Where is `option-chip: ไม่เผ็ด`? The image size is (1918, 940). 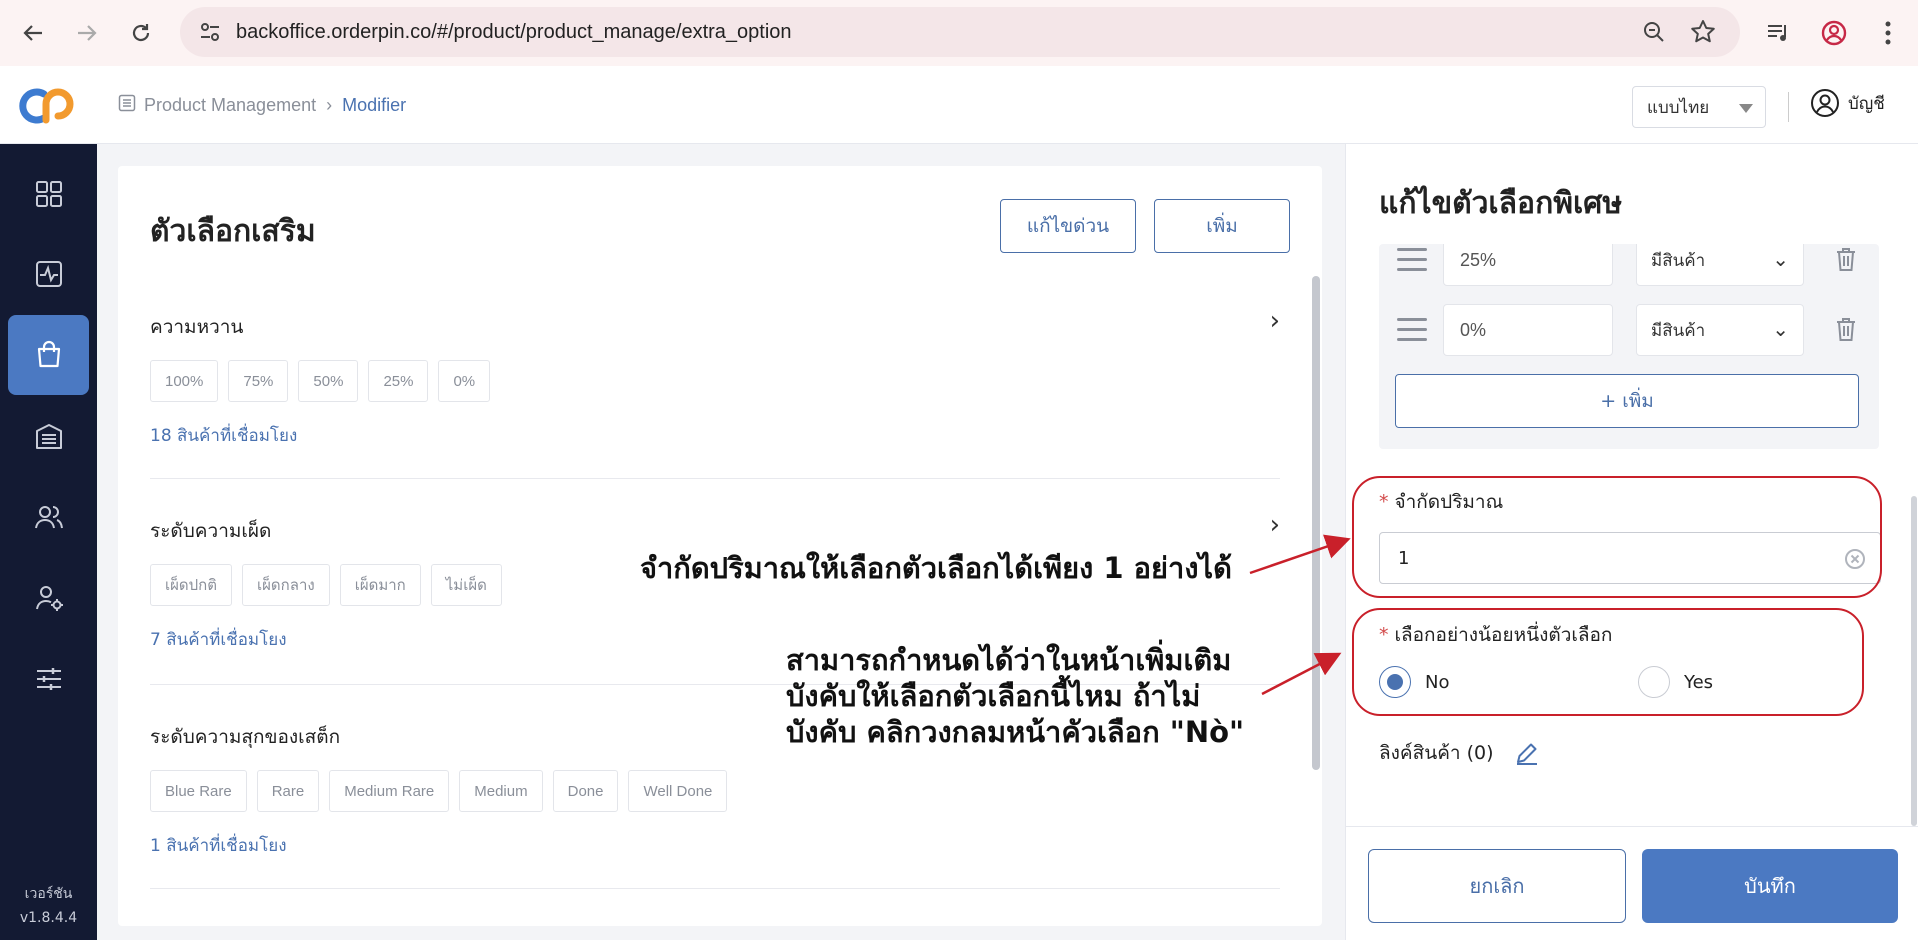 option-chip: ไม่เผ็ด is located at coordinates (466, 585).